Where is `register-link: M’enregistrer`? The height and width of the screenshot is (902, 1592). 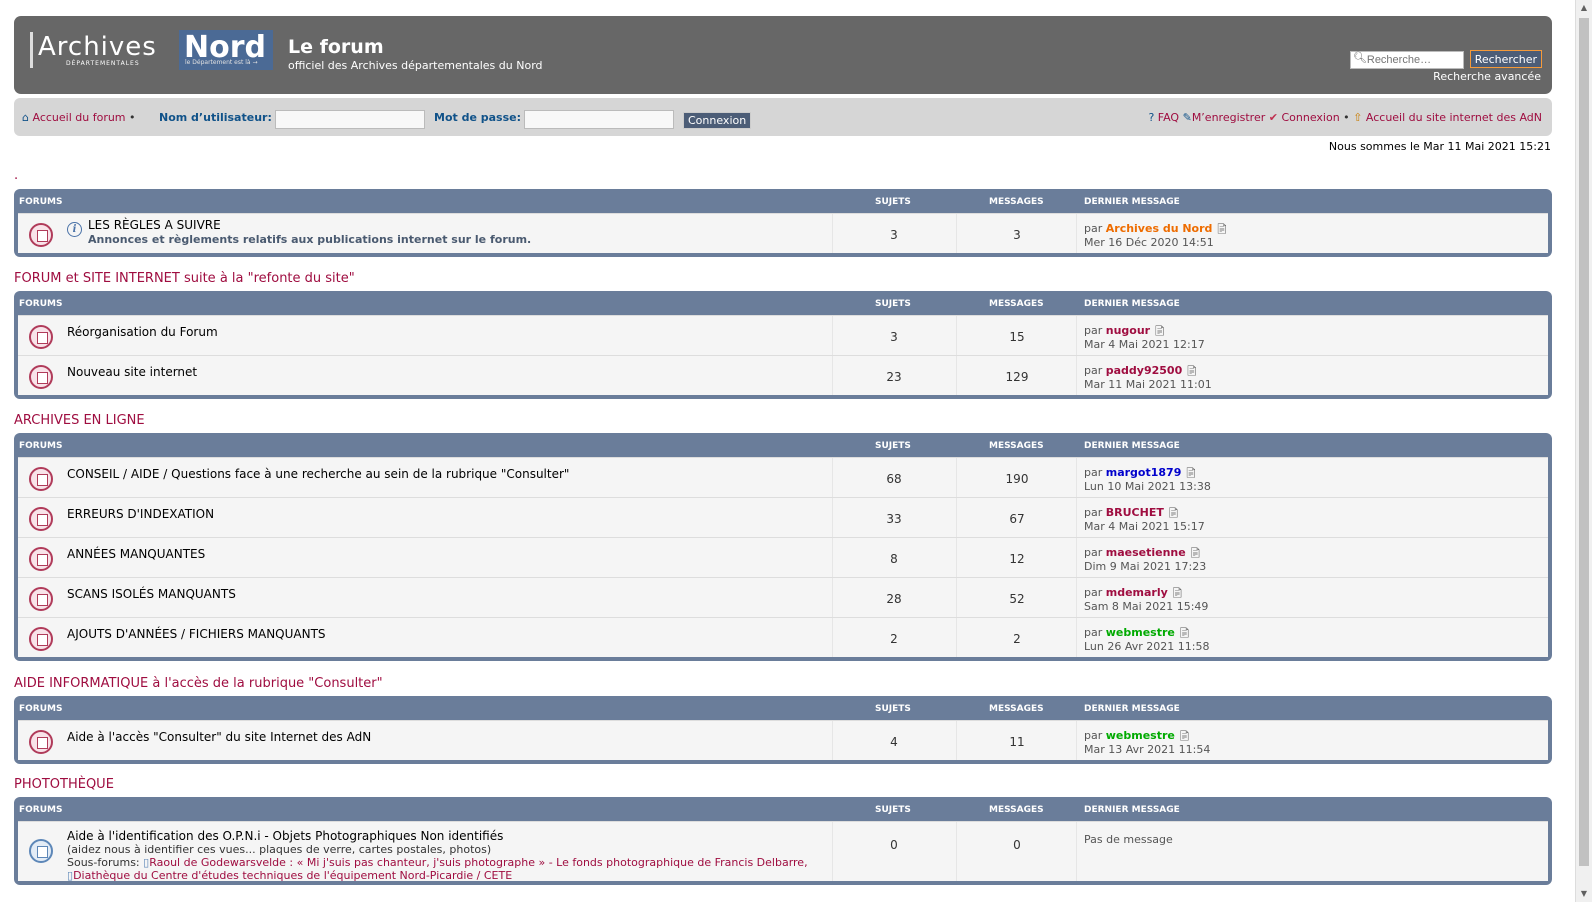 register-link: M’enregistrer is located at coordinates (1228, 117).